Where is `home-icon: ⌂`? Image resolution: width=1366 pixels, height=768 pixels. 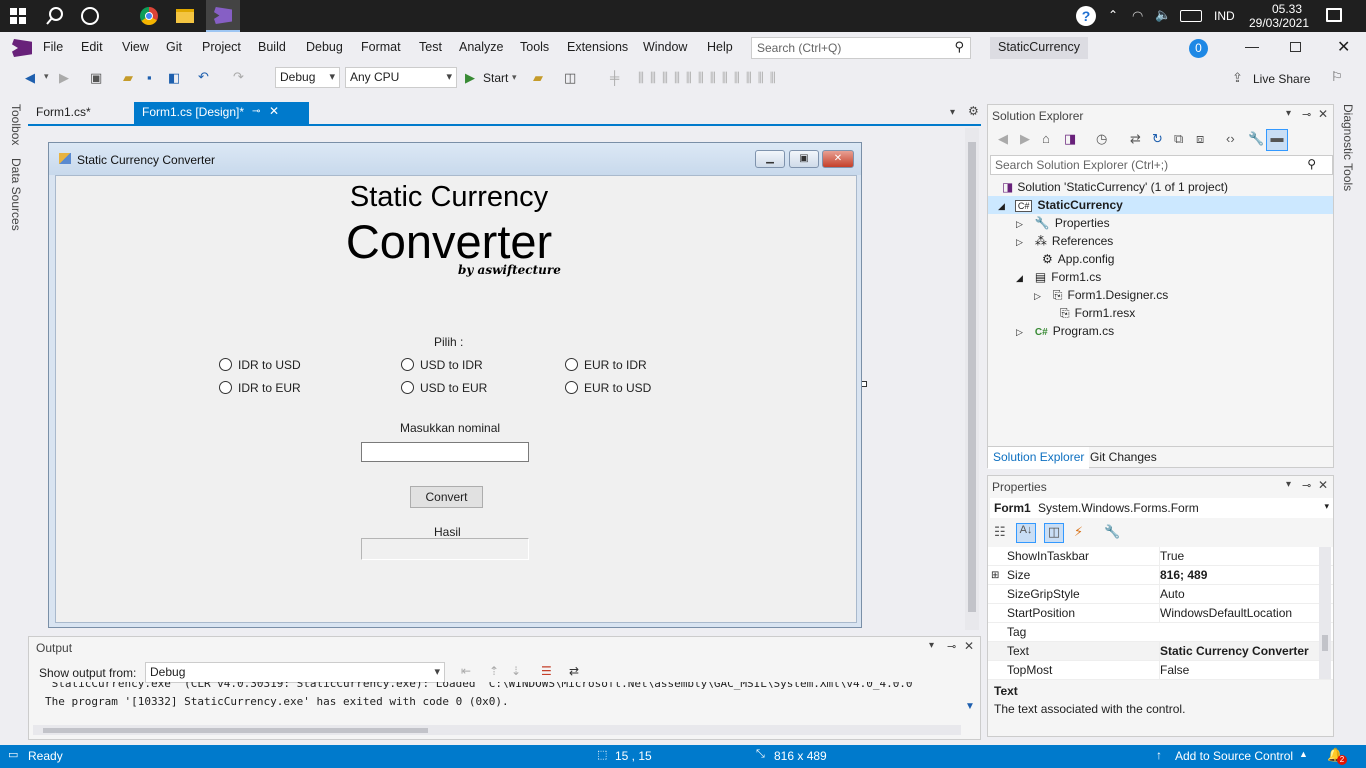
home-icon: ⌂ is located at coordinates (1046, 138).